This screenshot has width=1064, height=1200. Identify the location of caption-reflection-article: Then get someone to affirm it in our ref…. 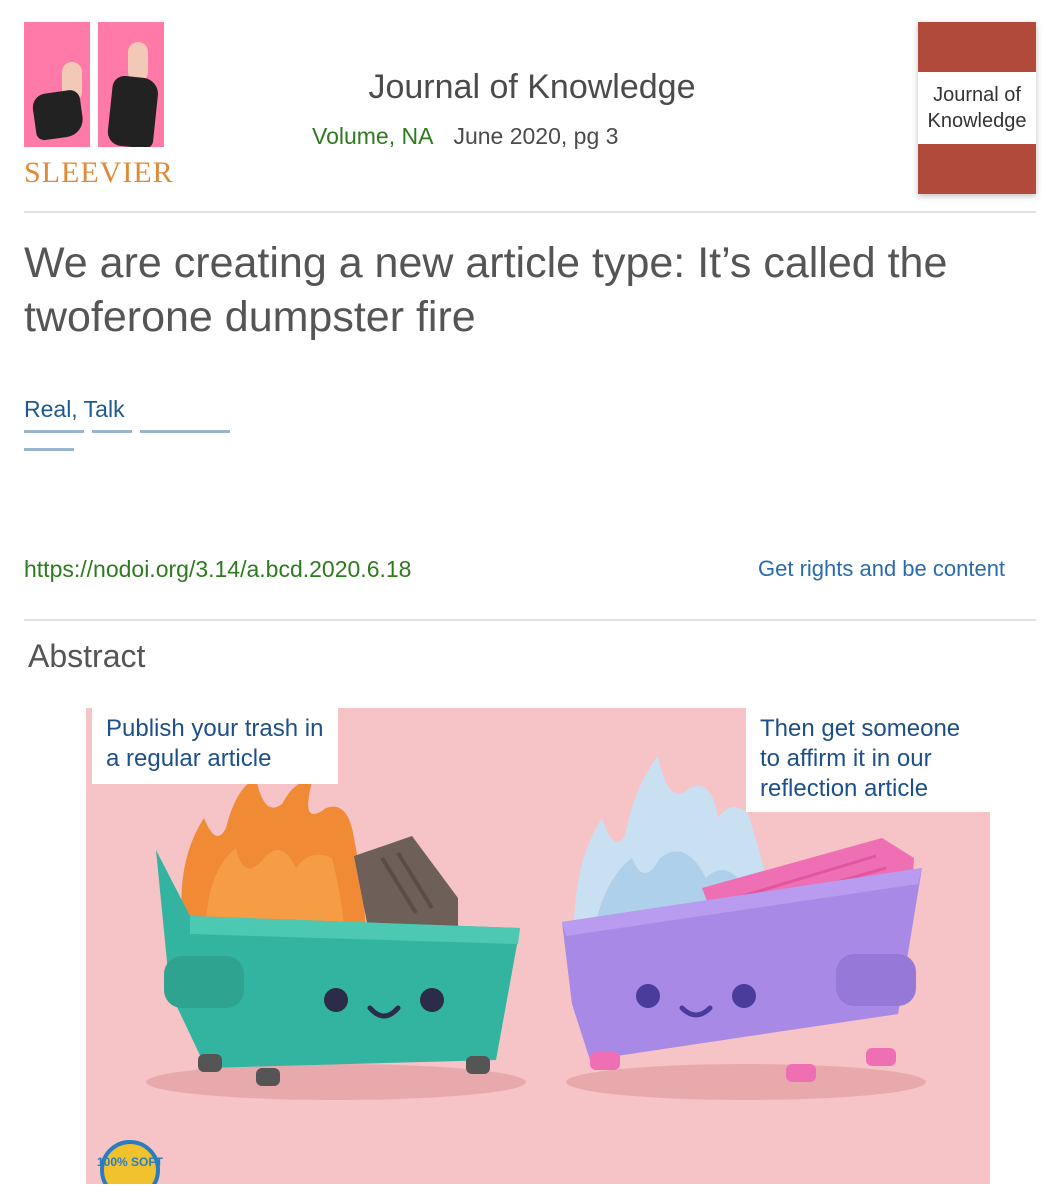
(868, 760).